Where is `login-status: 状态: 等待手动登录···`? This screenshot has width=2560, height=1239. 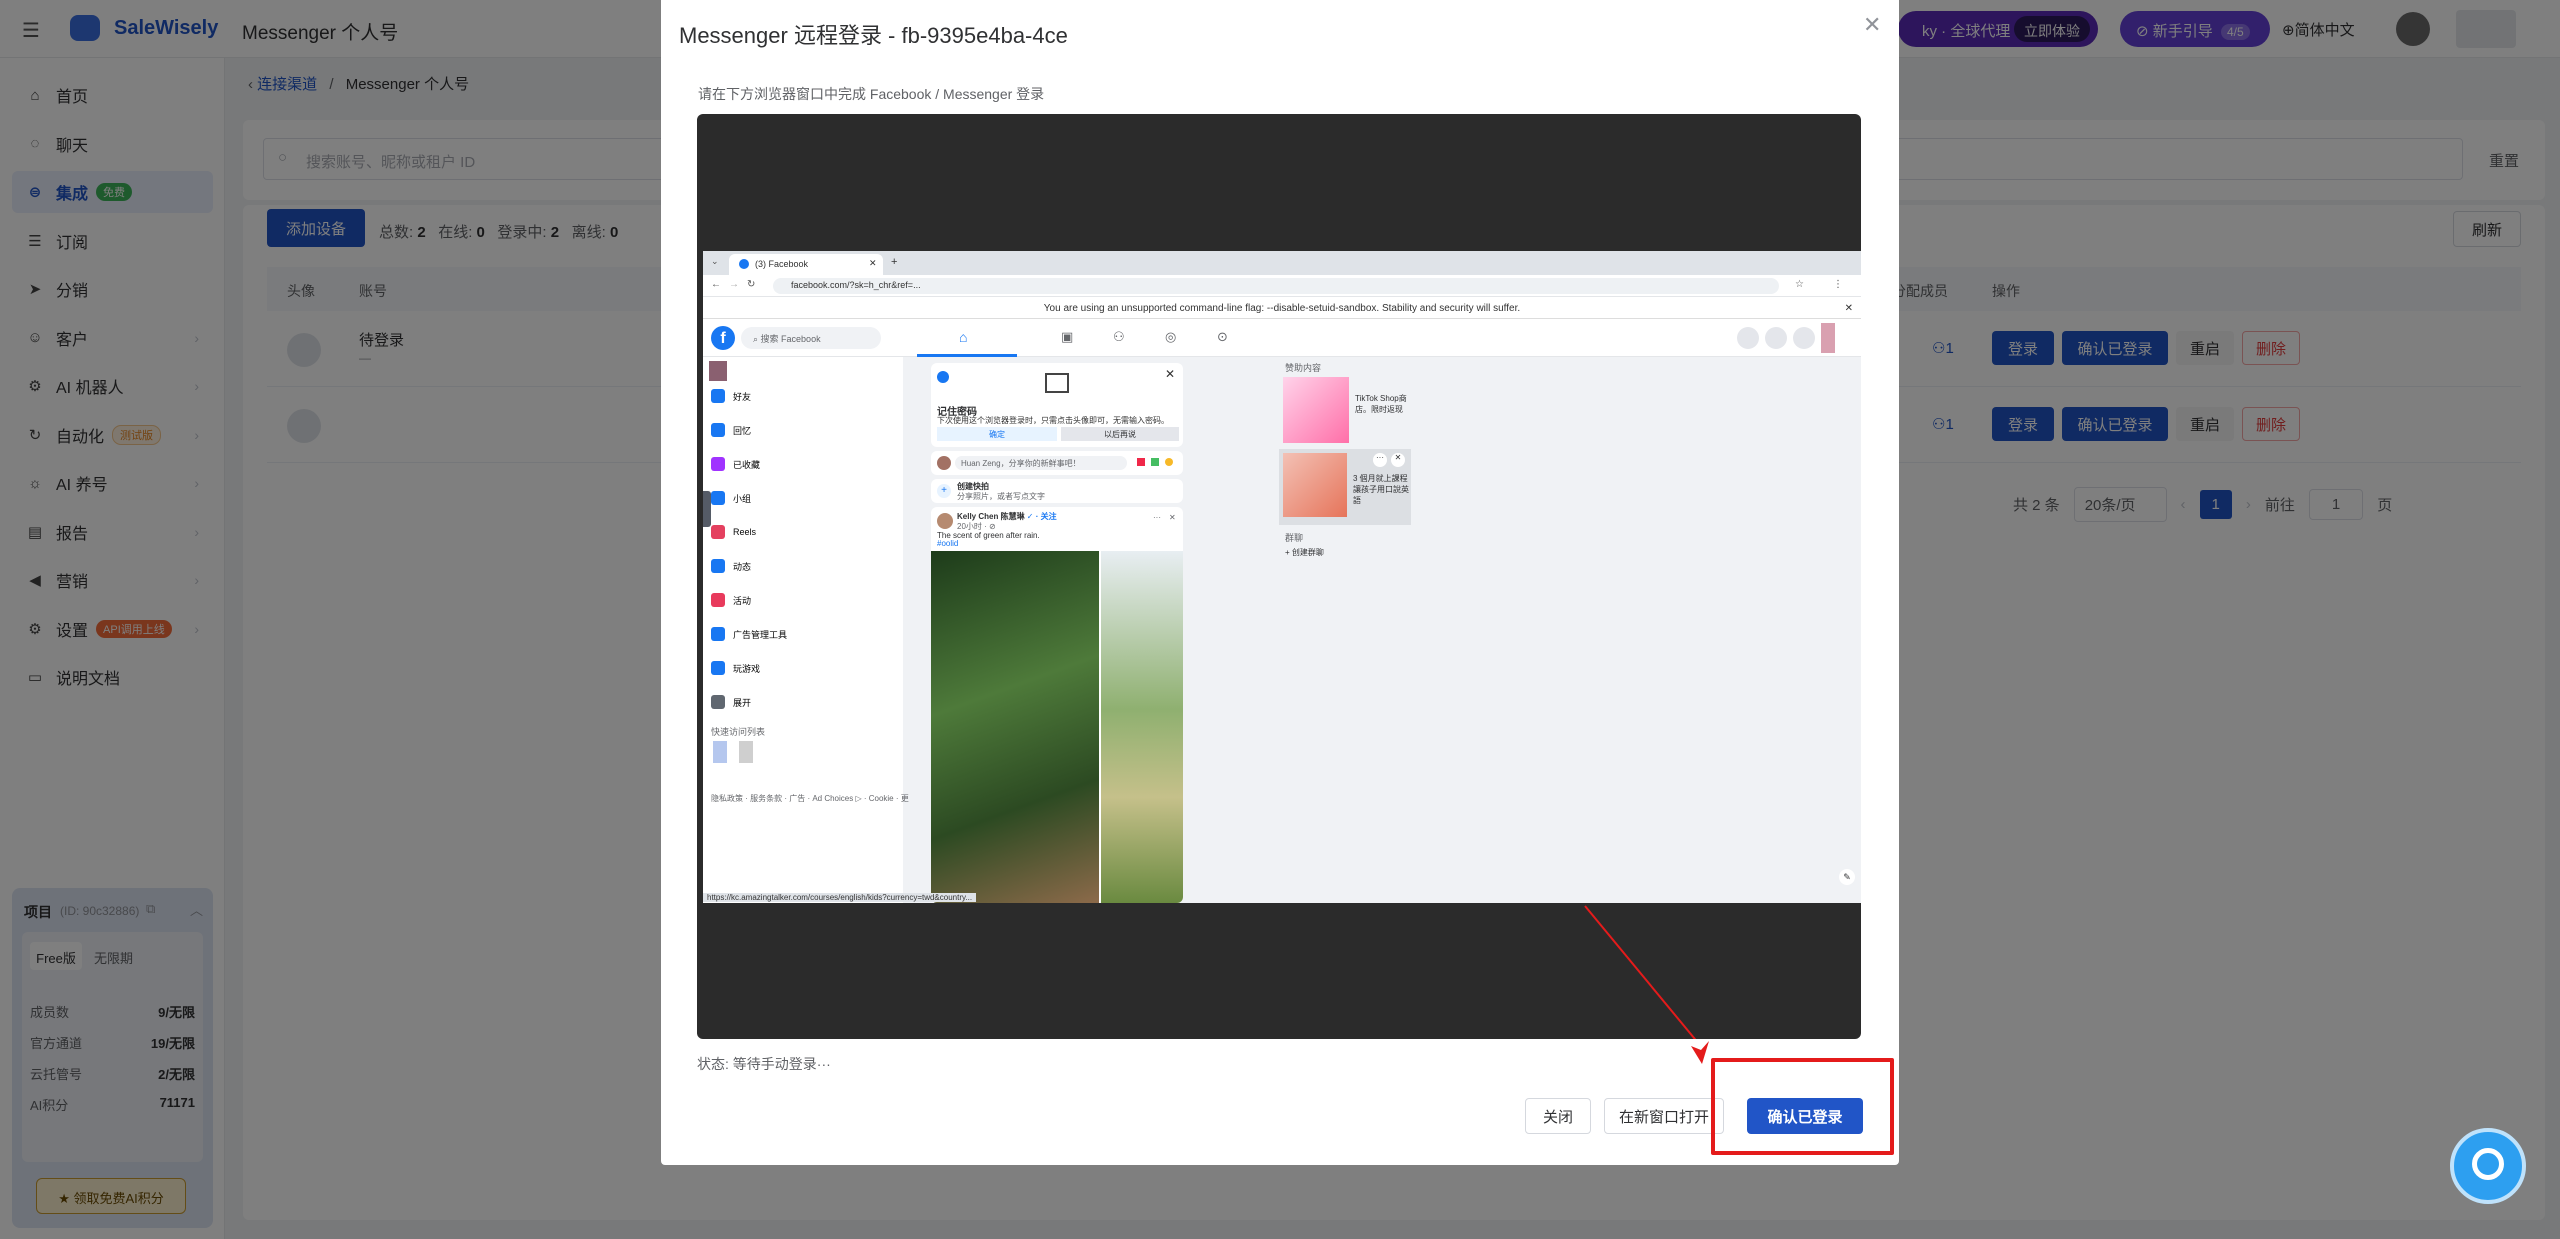 login-status: 状态: 等待手动登录··· is located at coordinates (764, 1064).